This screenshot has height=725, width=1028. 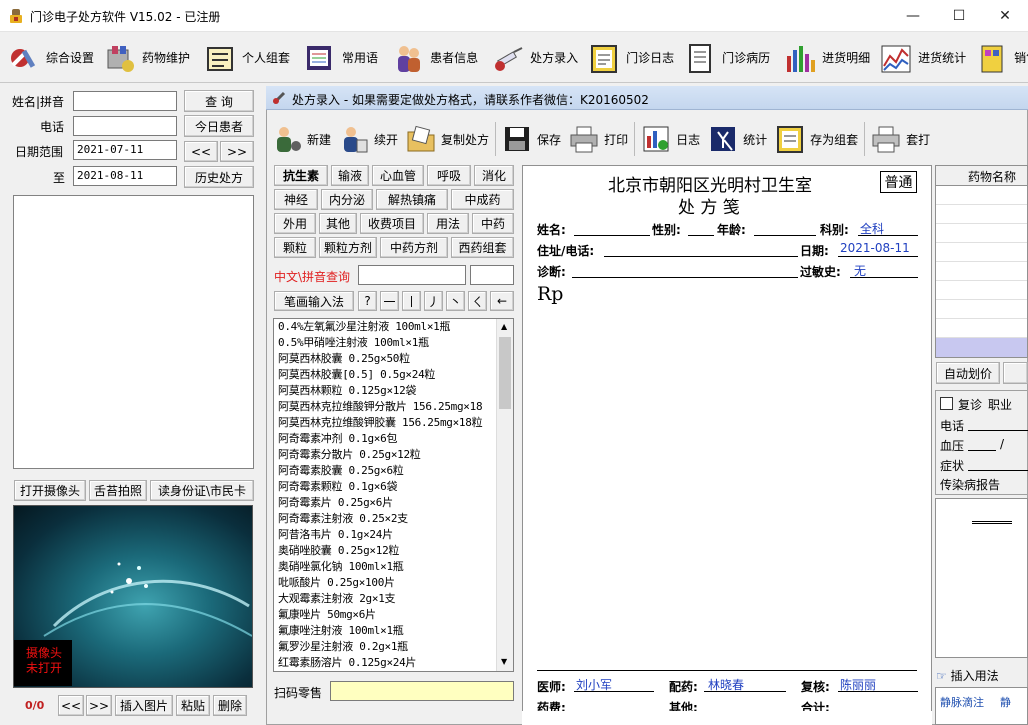 What do you see at coordinates (219, 126) in the screenshot?
I see `today-patients-button: 今日患者` at bounding box center [219, 126].